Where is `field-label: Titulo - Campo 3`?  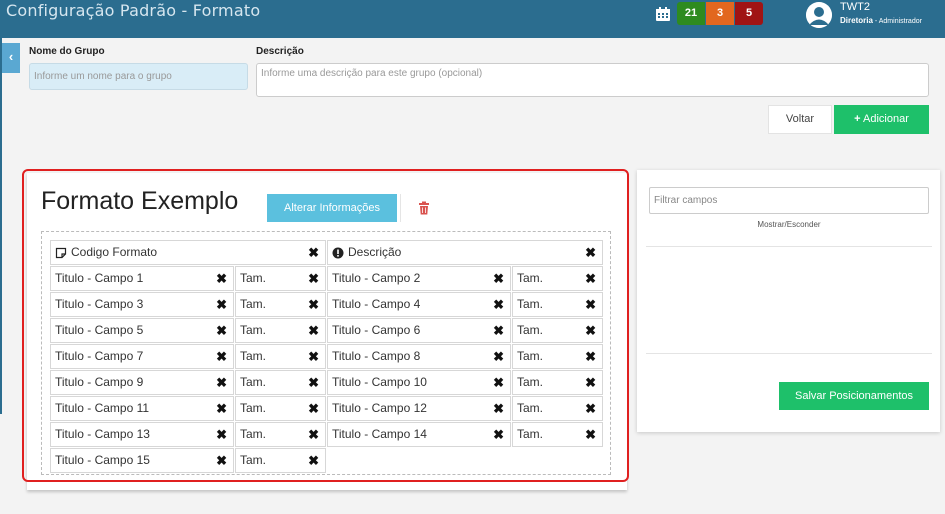 field-label: Titulo - Campo 3 is located at coordinates (99, 304).